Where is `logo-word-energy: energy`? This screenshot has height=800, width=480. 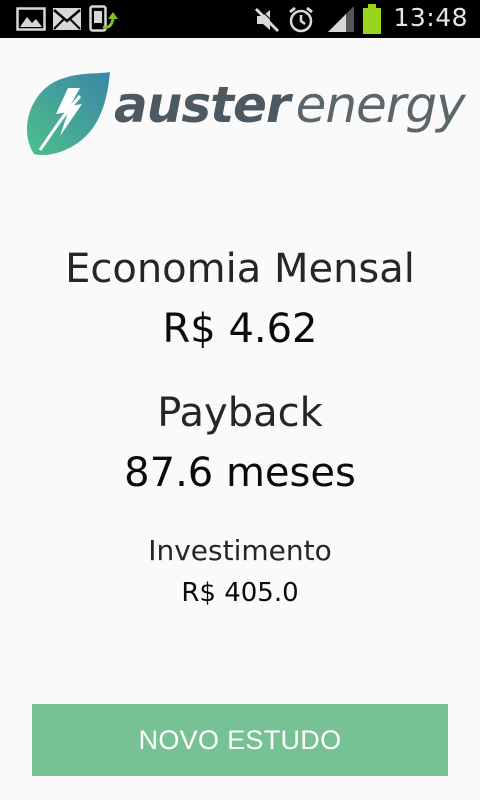
logo-word-energy: energy is located at coordinates (380, 105).